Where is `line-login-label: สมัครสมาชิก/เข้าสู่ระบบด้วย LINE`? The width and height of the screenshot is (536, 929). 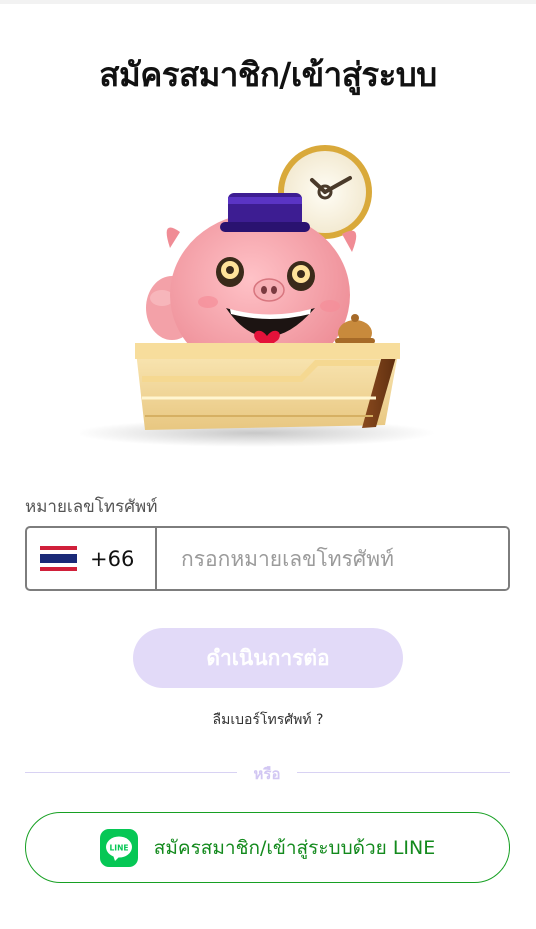
line-login-label: สมัครสมาชิก/เข้าสู่ระบบด้วย LINE is located at coordinates (294, 847).